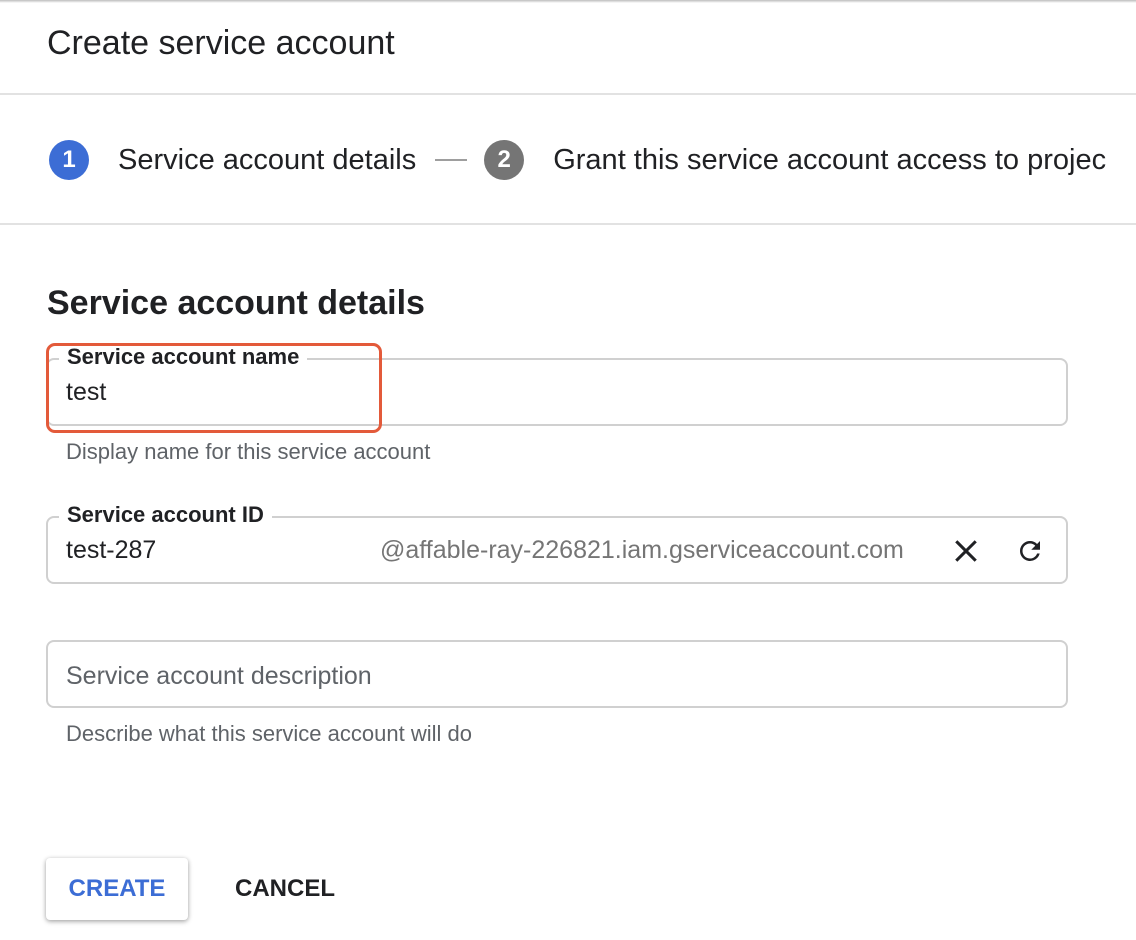  I want to click on service-account-name-helper: Display name for this service account, so click(248, 451).